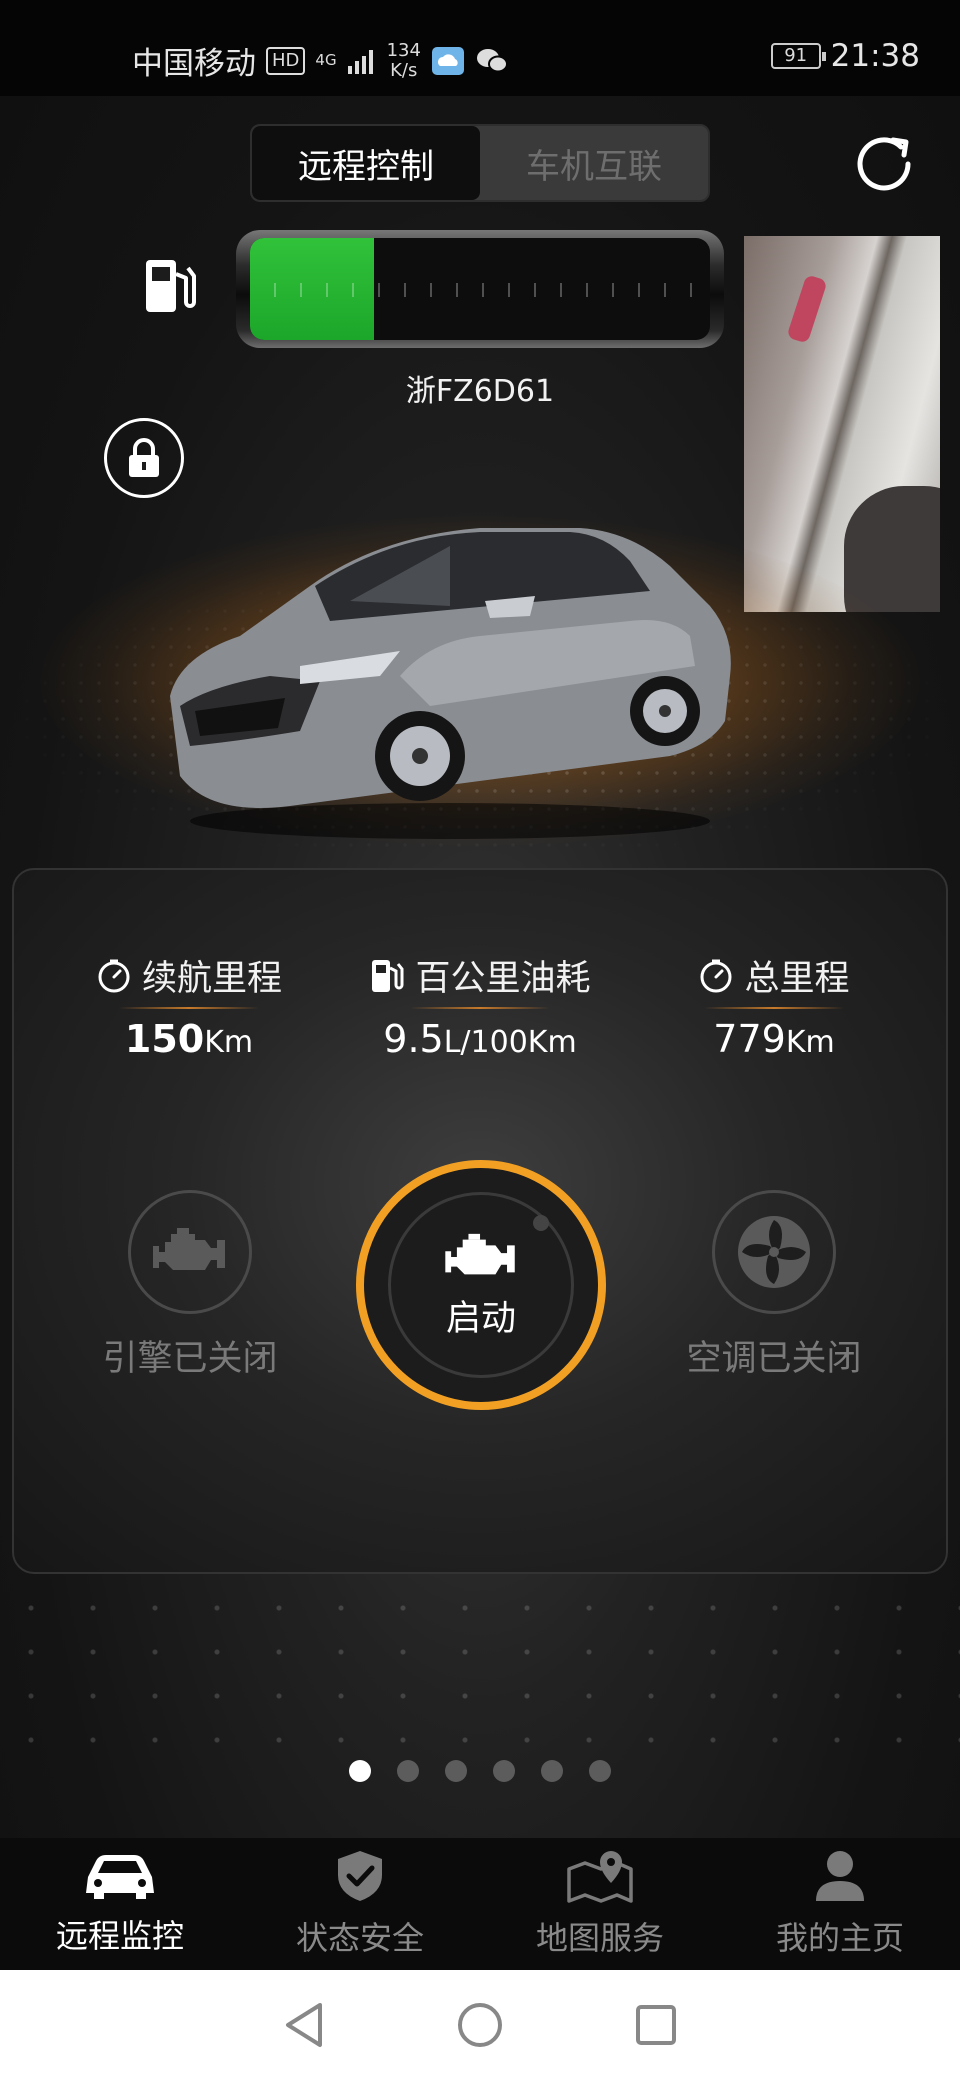 This screenshot has width=960, height=2080. I want to click on start-engine-inner: 启动, so click(481, 1285).